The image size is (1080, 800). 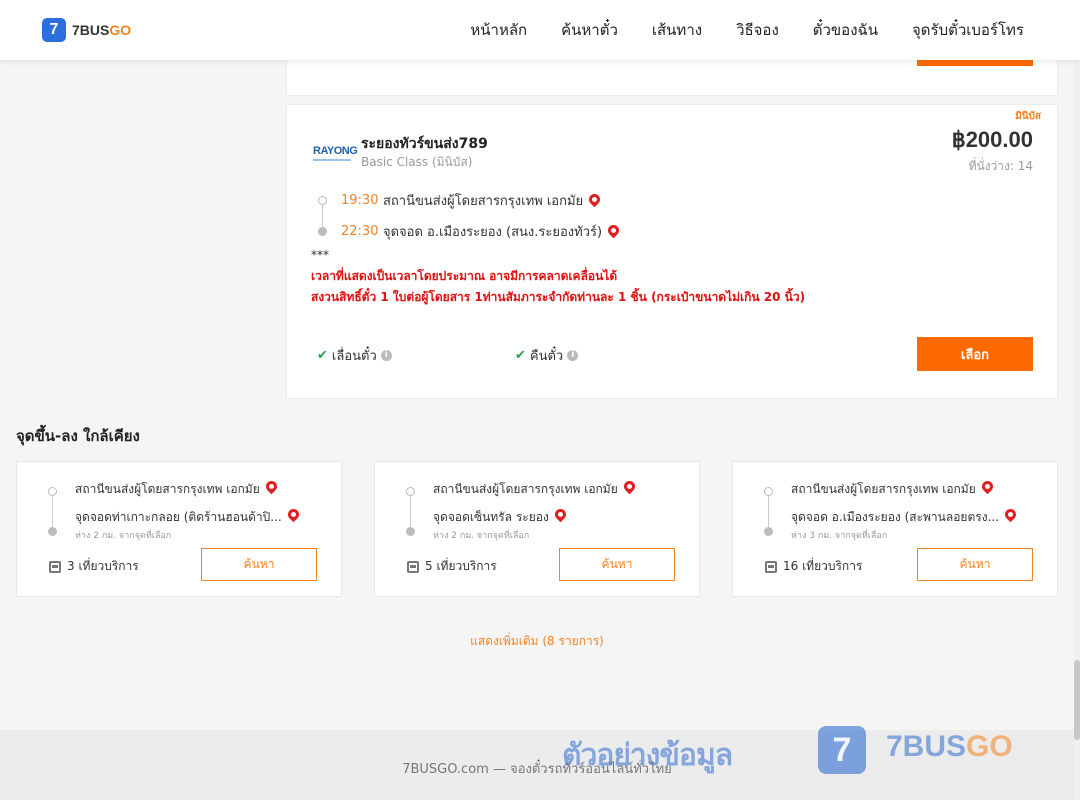 What do you see at coordinates (839, 536) in the screenshot?
I see `nearby-distance: ห่าง 3 กม. จากจุดที่เลือก` at bounding box center [839, 536].